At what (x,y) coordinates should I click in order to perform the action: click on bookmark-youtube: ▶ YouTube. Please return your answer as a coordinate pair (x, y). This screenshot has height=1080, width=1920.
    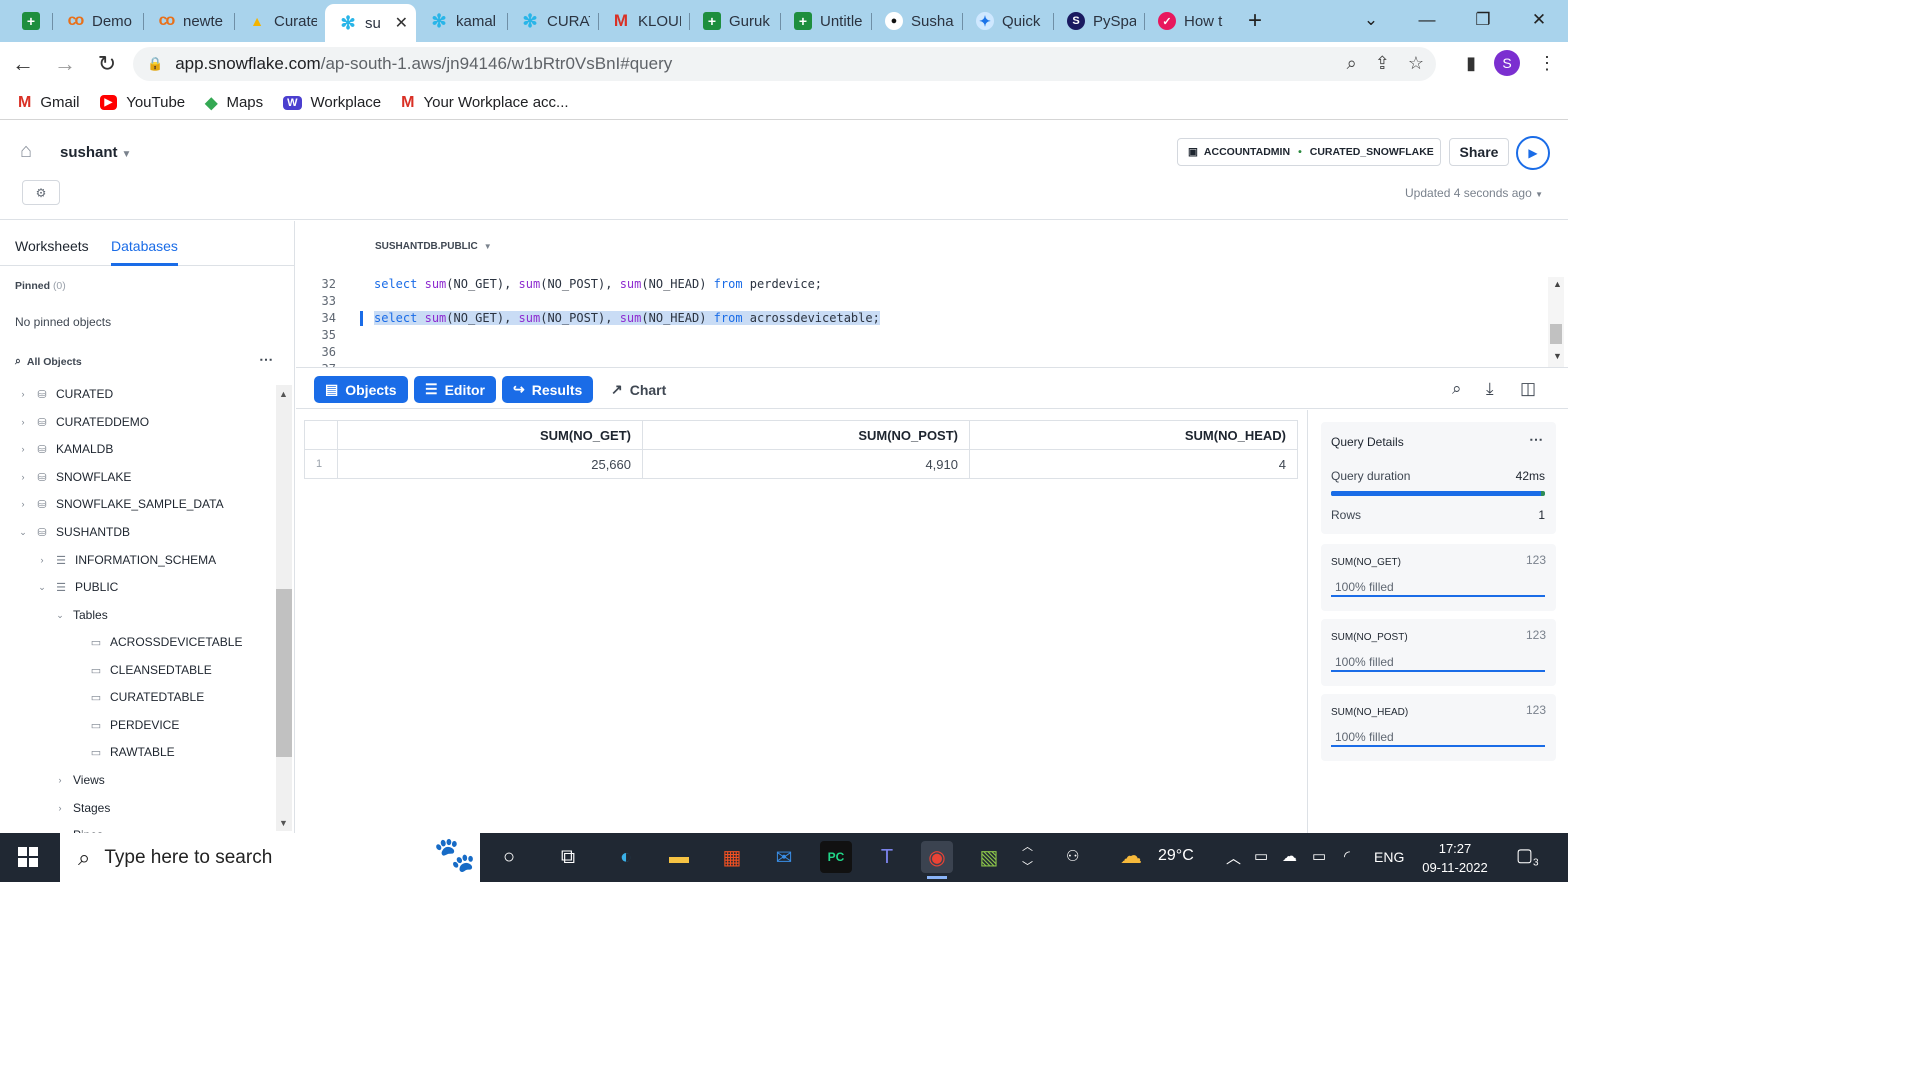
    Looking at the image, I should click on (142, 102).